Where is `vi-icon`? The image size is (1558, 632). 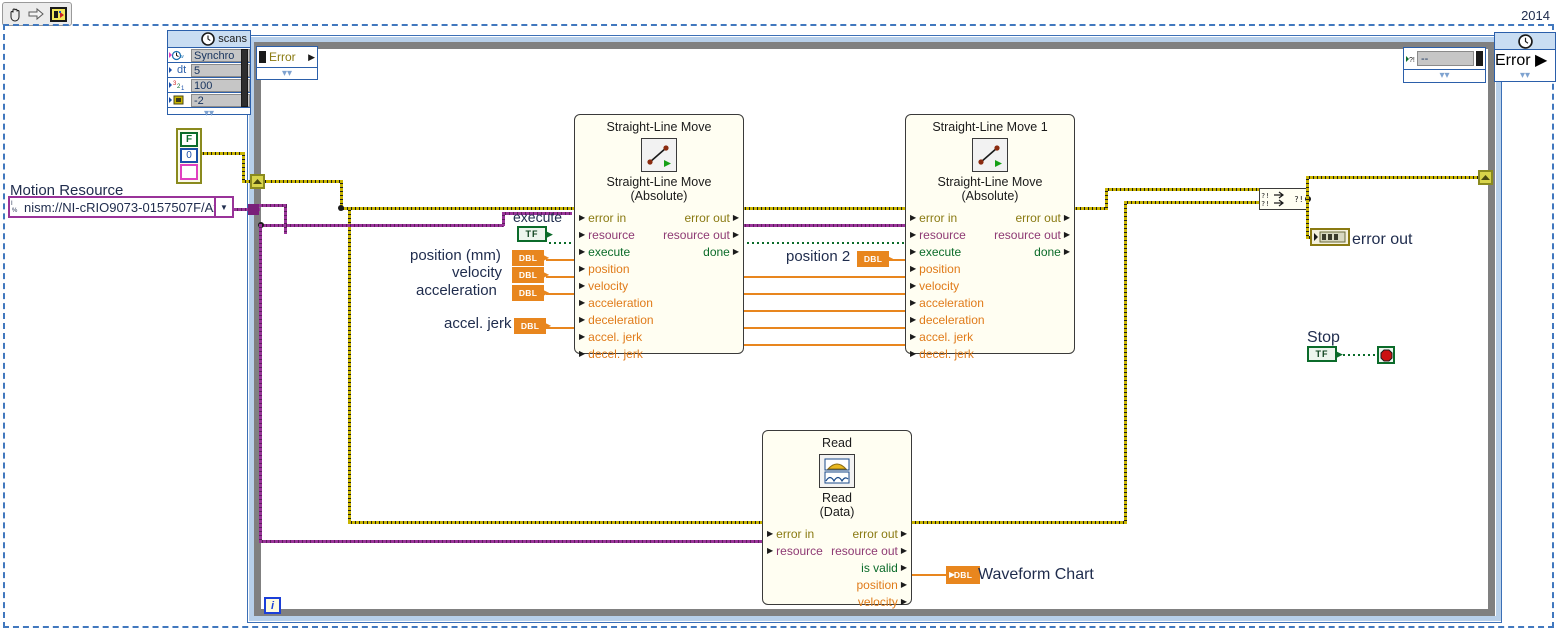
vi-icon is located at coordinates (58, 14).